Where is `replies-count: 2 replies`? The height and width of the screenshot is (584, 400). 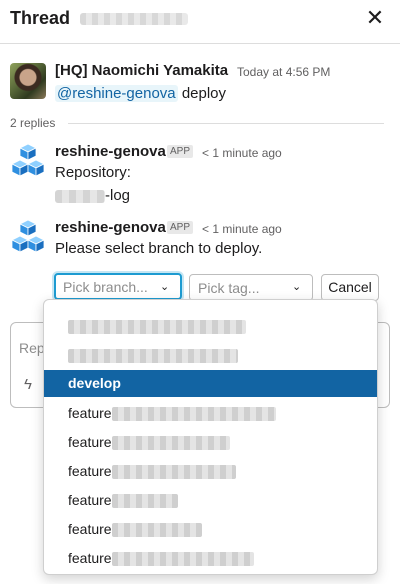
replies-count: 2 replies is located at coordinates (33, 123).